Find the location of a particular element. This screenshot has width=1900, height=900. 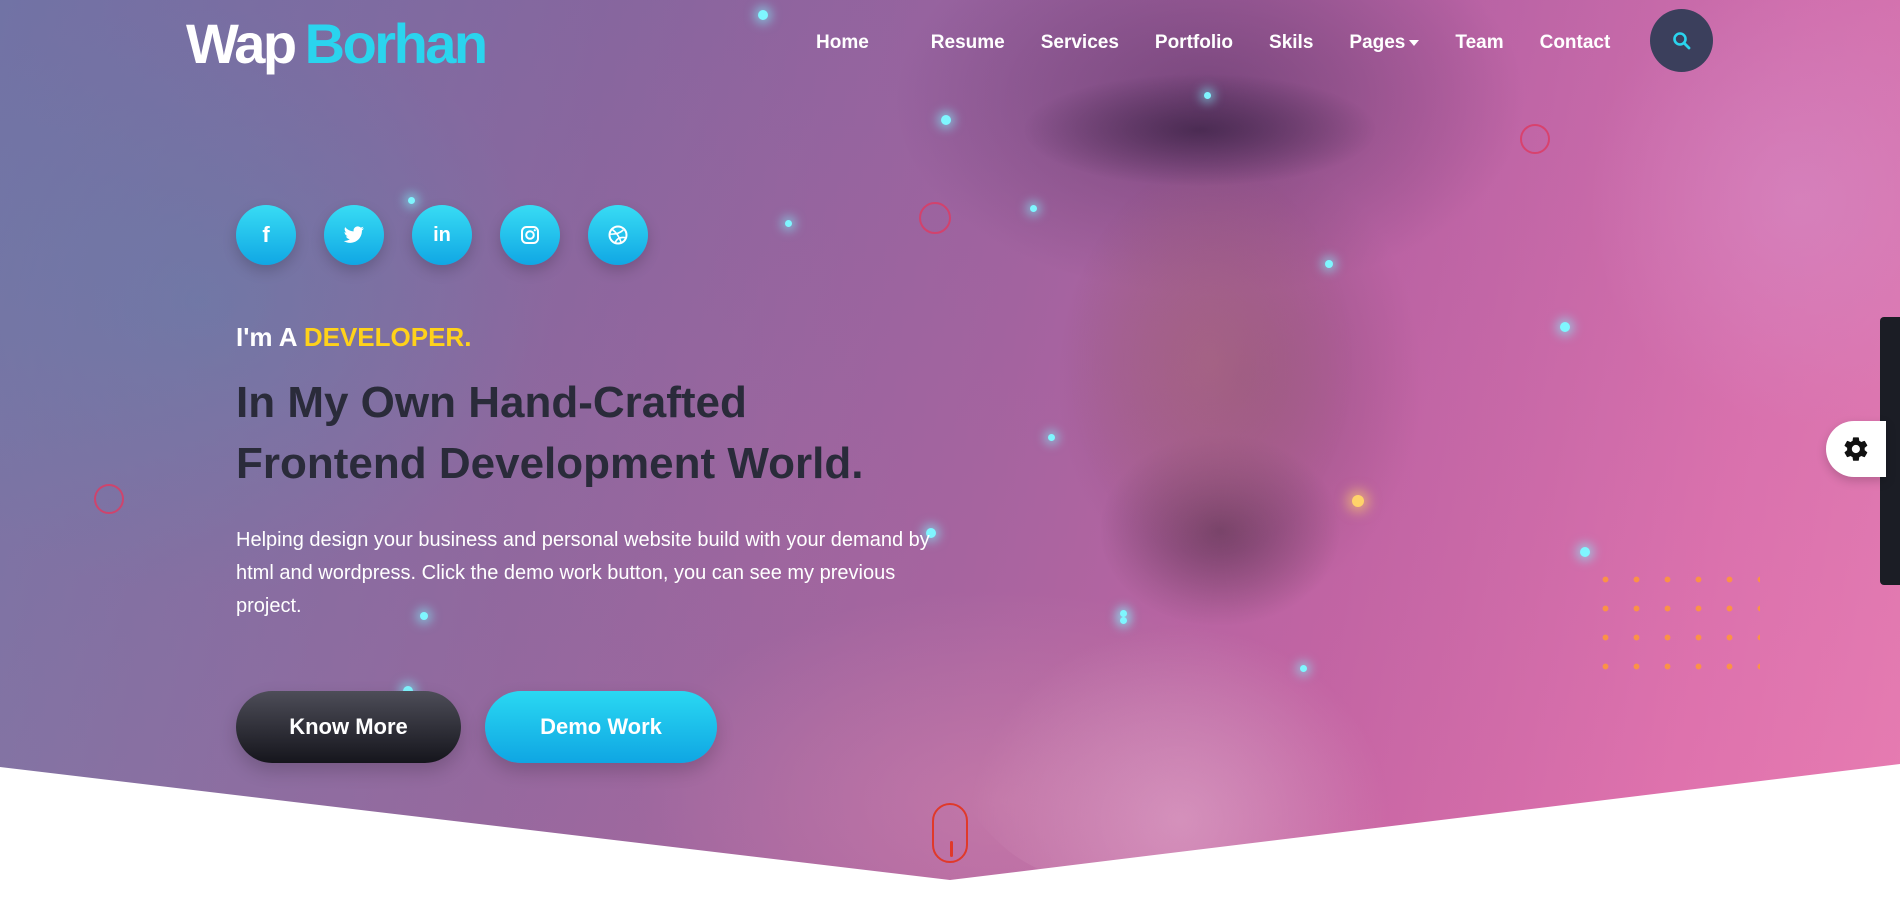

social-links: f in is located at coordinates (442, 235).